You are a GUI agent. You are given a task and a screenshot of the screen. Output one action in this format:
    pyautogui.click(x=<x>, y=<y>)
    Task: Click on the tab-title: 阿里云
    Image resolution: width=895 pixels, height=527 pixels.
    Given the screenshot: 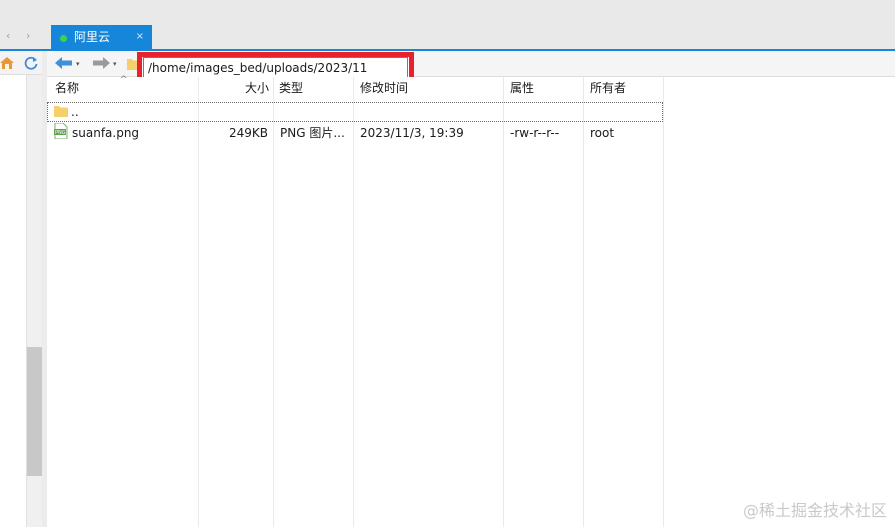 What is the action you would take?
    pyautogui.click(x=92, y=37)
    